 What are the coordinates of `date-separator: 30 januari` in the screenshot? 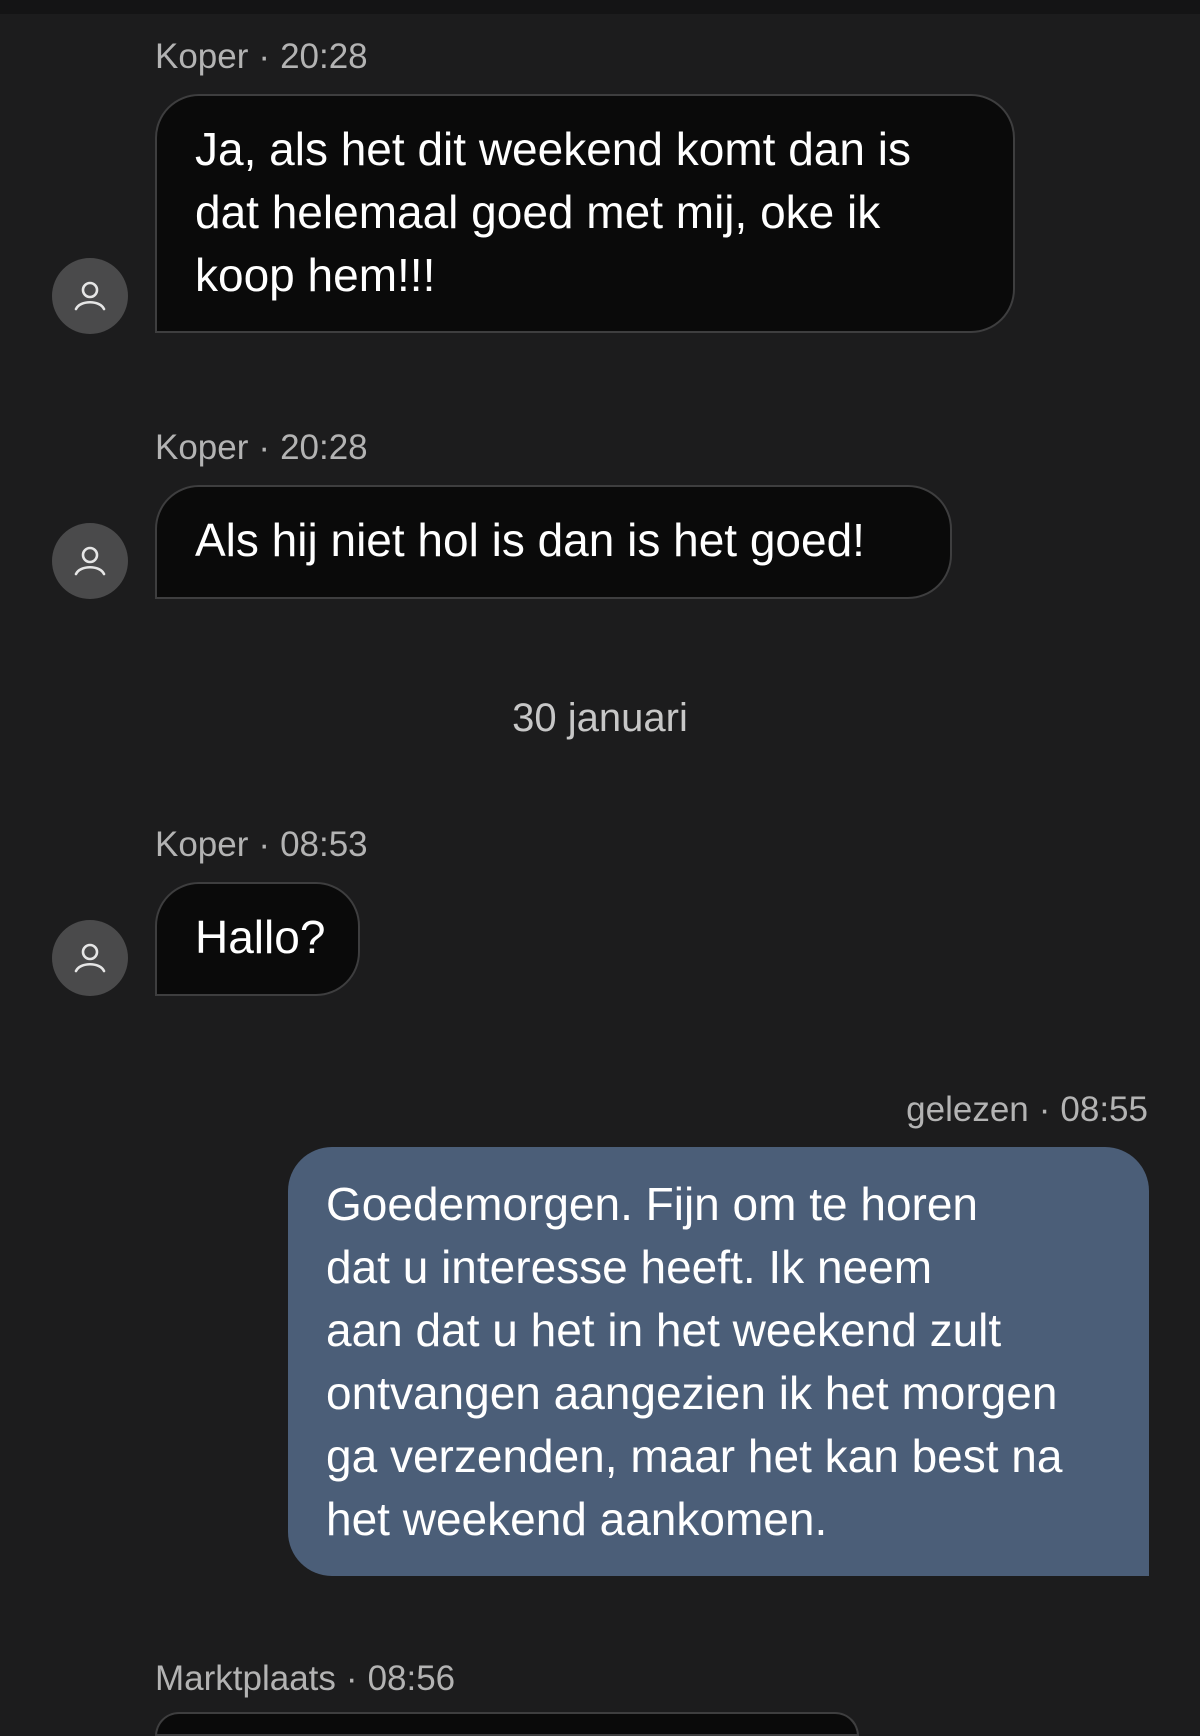 It's located at (600, 718).